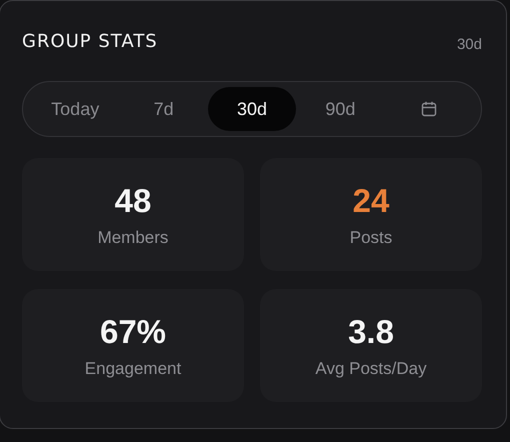  Describe the element at coordinates (133, 331) in the screenshot. I see `stat-value: 67%` at that location.